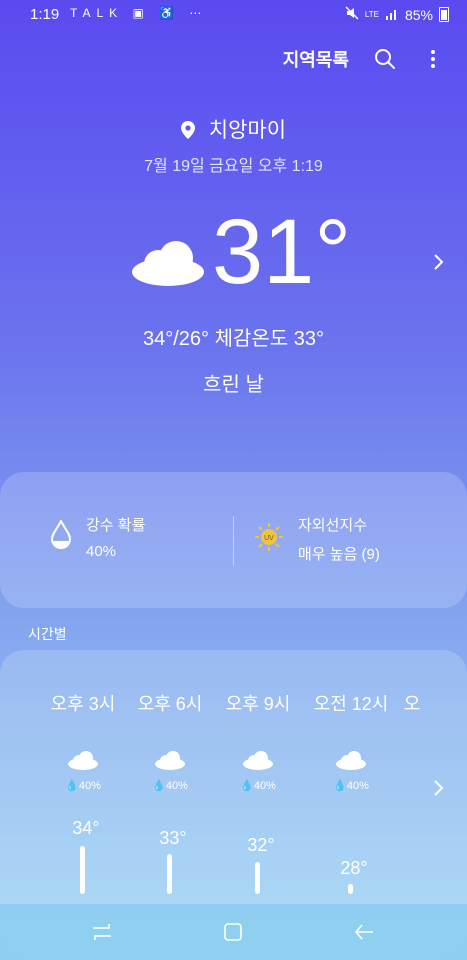  What do you see at coordinates (170, 741) in the screenshot?
I see `hourly-item: 오후 6시 💧40%` at bounding box center [170, 741].